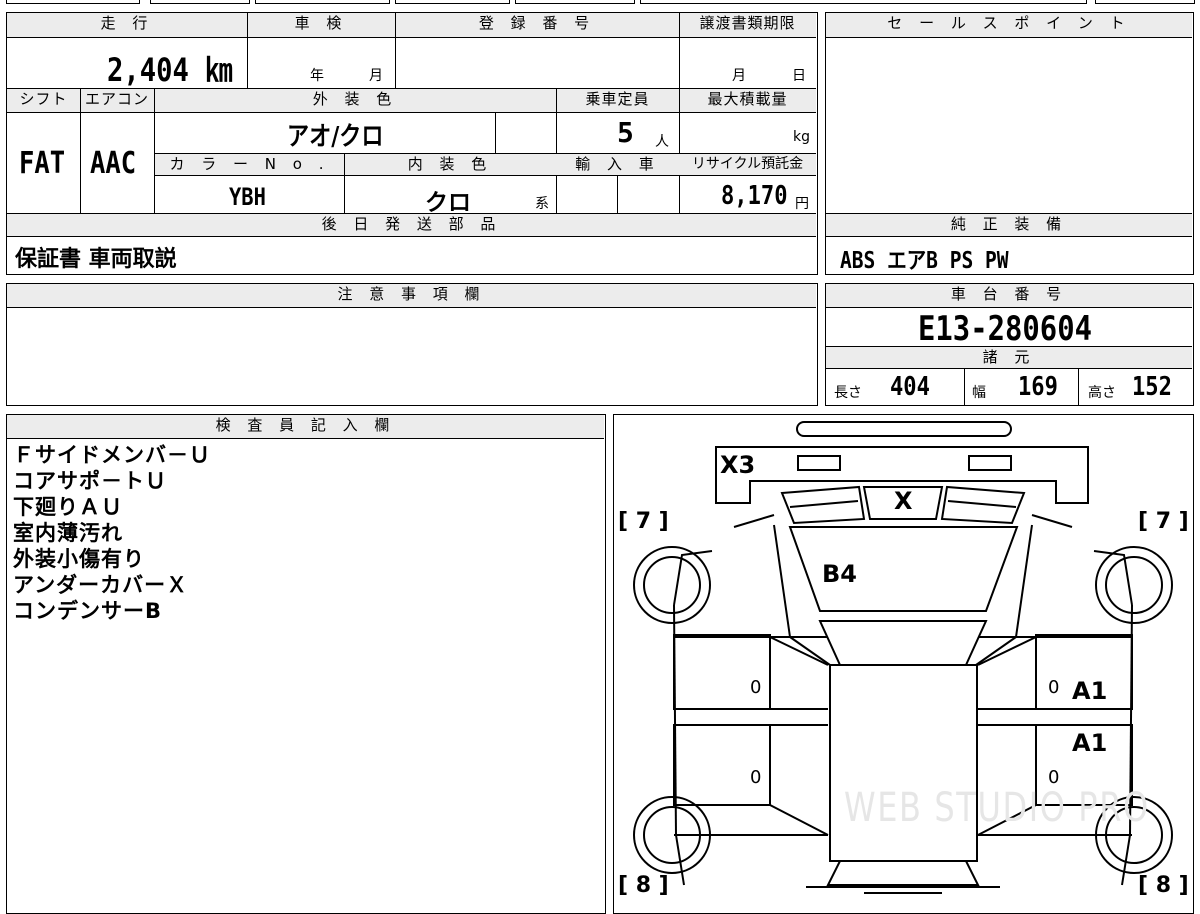 Image resolution: width=1200 pixels, height=914 pixels. I want to click on inspector-line: コンデンサーB, so click(88, 611).